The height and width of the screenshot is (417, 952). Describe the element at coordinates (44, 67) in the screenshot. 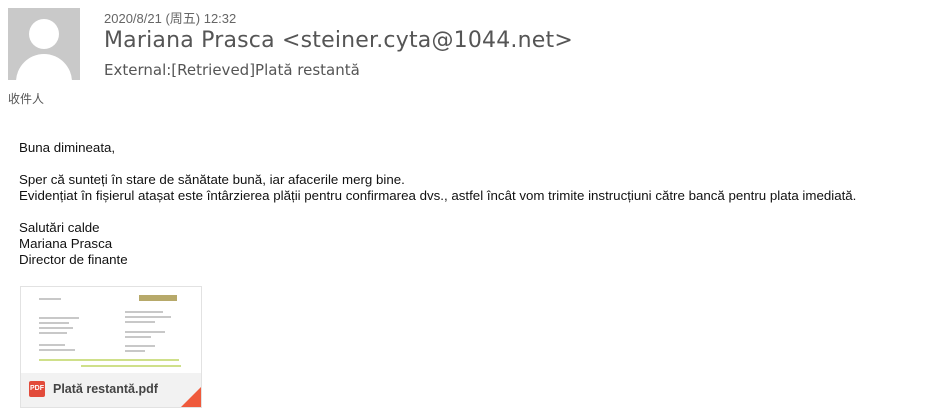

I see `avatar-body-shape` at that location.